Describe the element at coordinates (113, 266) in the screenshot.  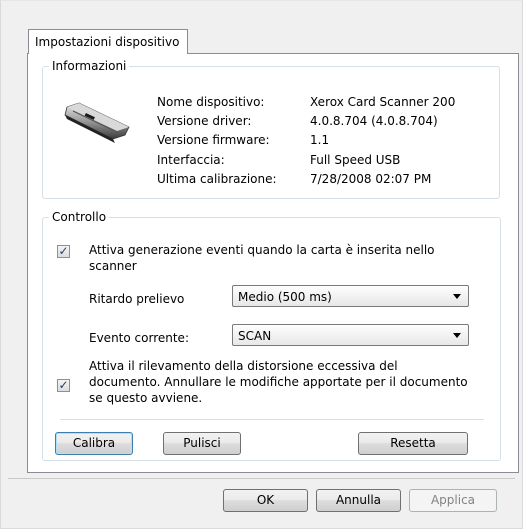
I see `event-generation-line2: scanner` at that location.